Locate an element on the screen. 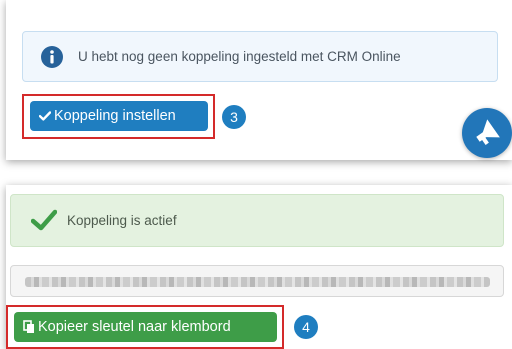 This screenshot has width=512, height=349. info-circle-icon is located at coordinates (52, 57).